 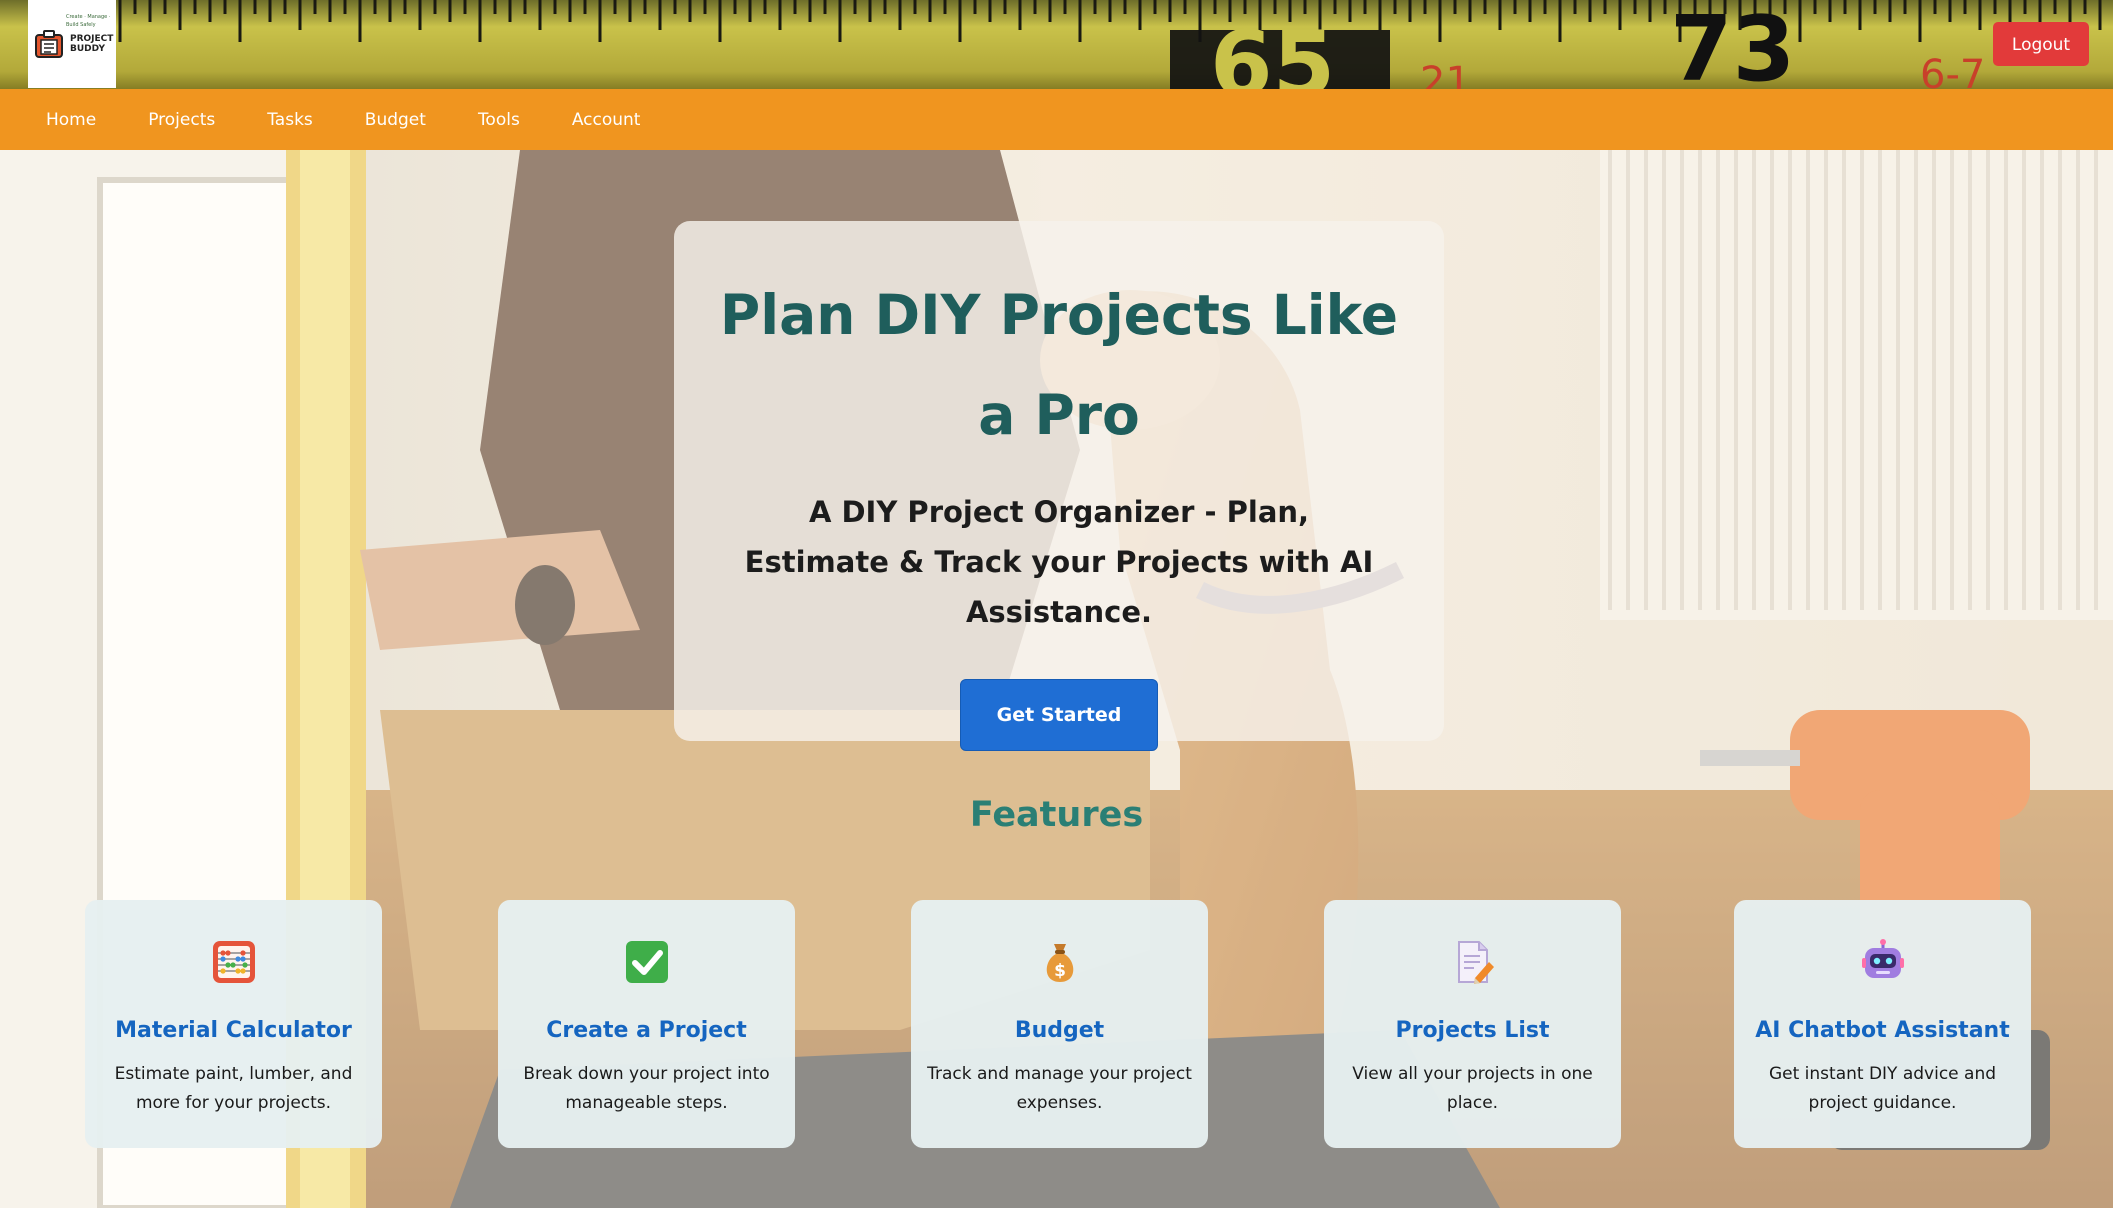 What do you see at coordinates (181, 120) in the screenshot?
I see `nav-projects: Projects` at bounding box center [181, 120].